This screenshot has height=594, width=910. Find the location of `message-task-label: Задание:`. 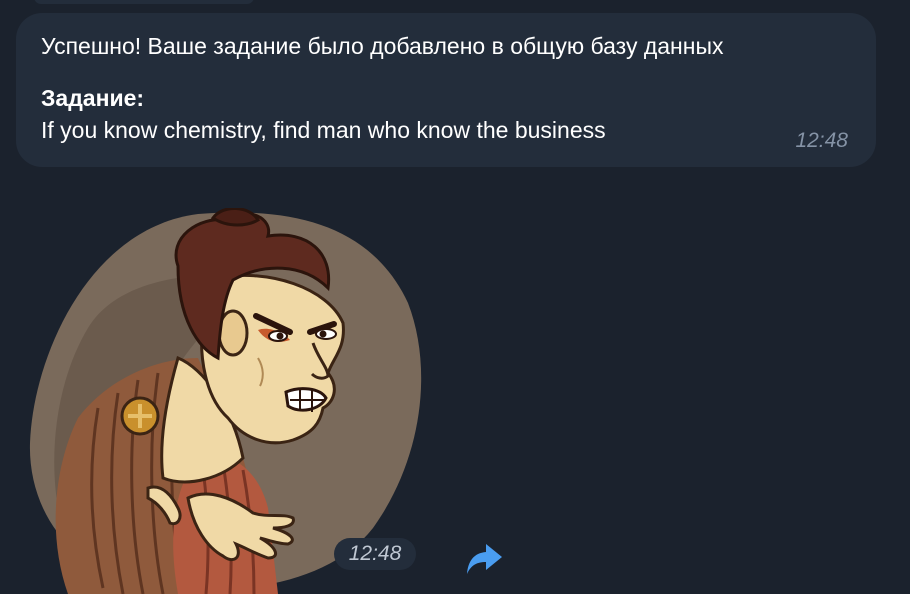

message-task-label: Задание: is located at coordinates (93, 98).